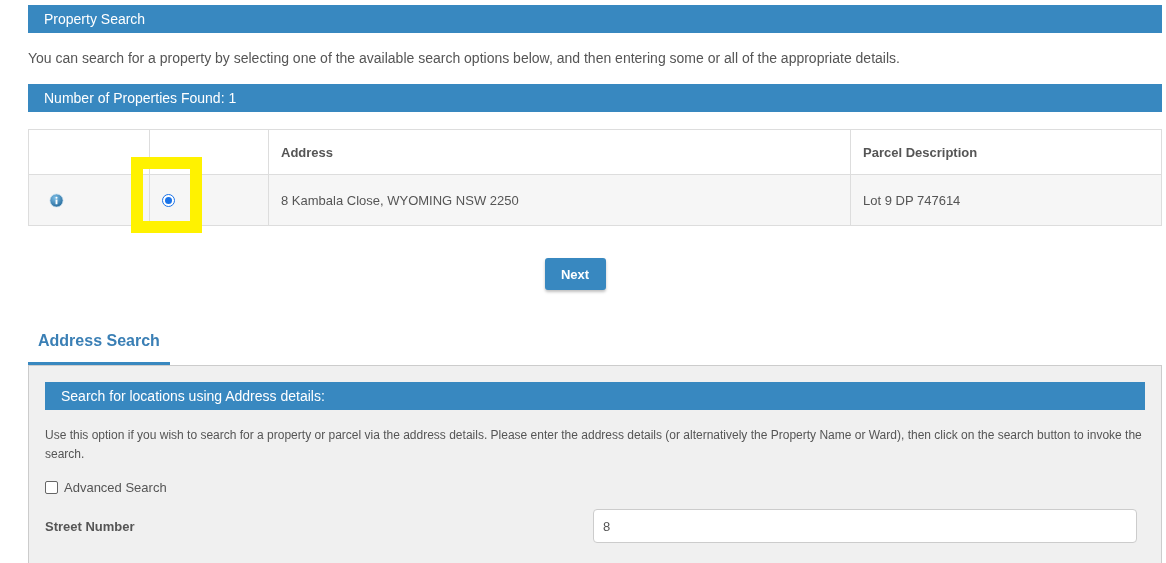 Image resolution: width=1166 pixels, height=563 pixels. Describe the element at coordinates (1006, 152) in the screenshot. I see `column-header: Parcel Description` at that location.